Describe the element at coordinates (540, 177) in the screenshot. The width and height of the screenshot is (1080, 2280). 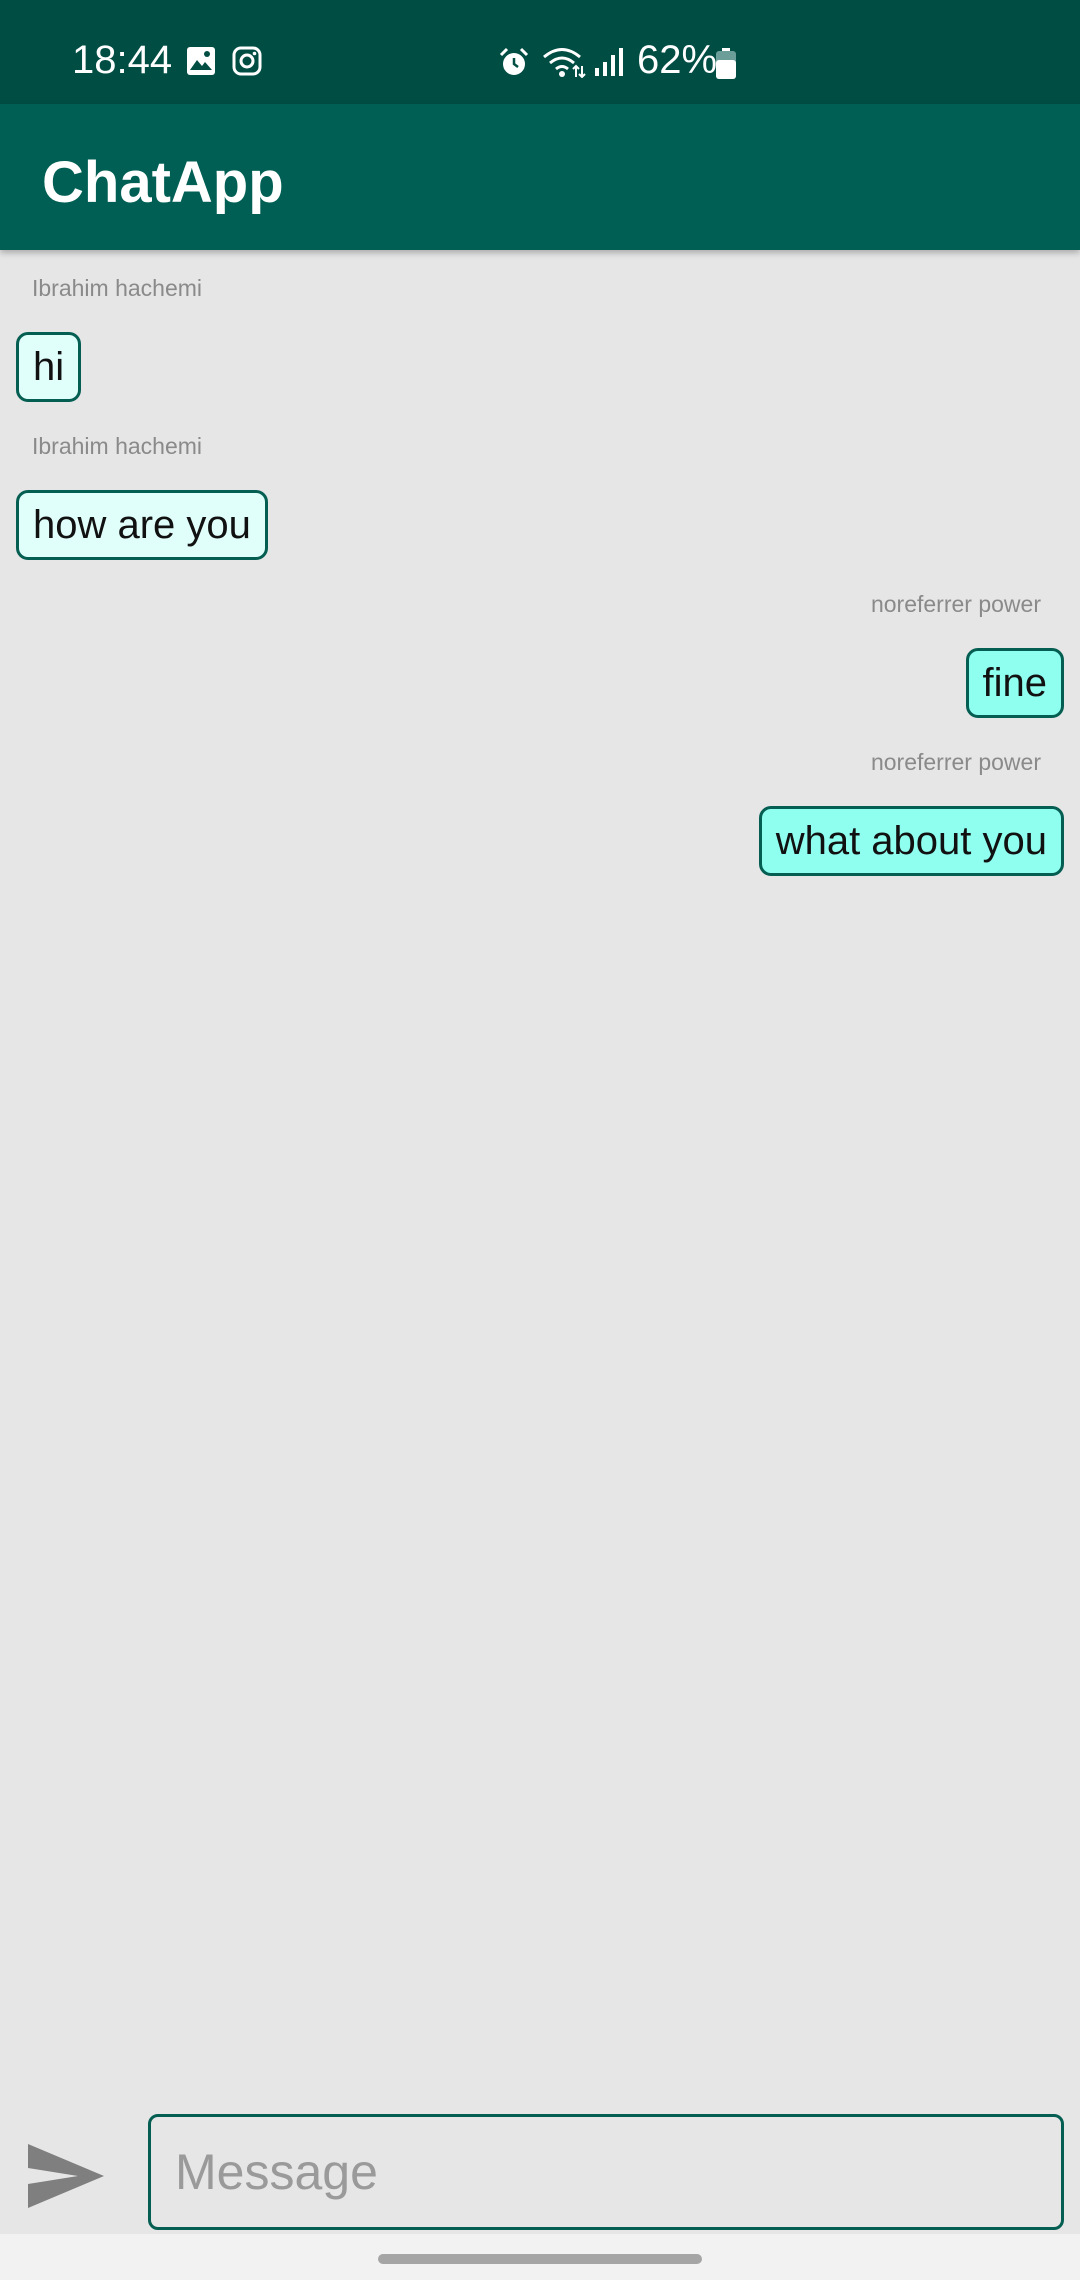
I see `app-bar: ChatApp` at that location.